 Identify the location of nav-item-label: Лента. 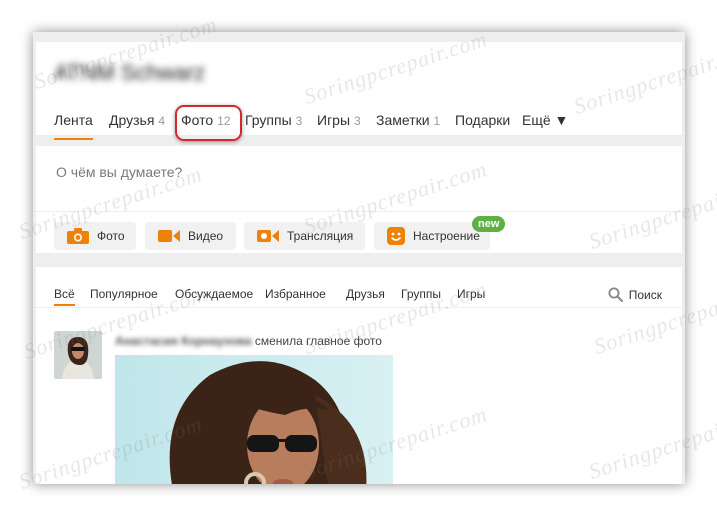
(73, 120).